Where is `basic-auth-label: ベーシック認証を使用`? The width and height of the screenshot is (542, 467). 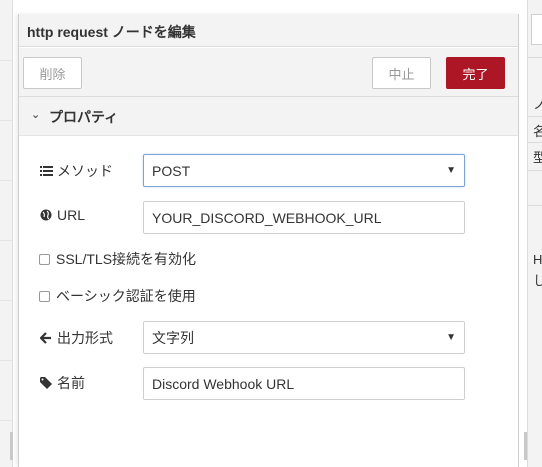
basic-auth-label: ベーシック認証を使用 is located at coordinates (126, 296).